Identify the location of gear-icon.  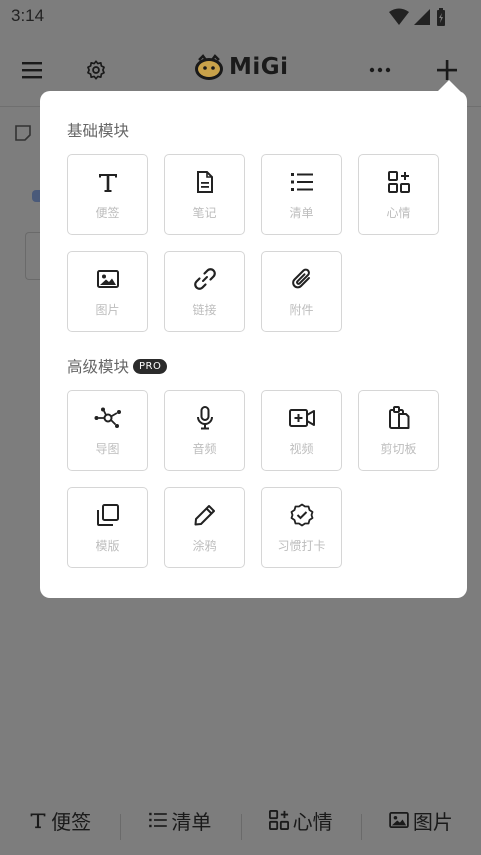
(96, 70).